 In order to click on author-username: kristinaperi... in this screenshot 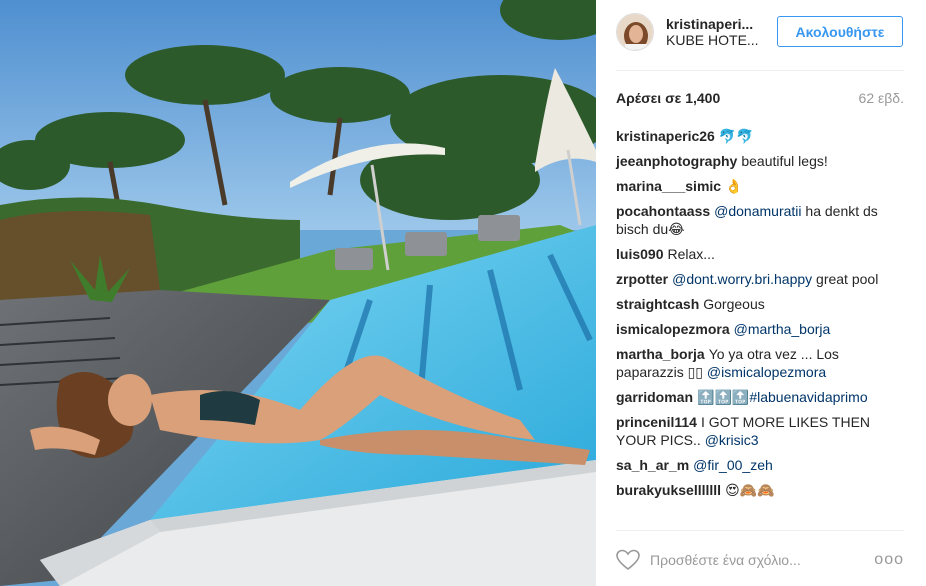, I will do `click(726, 24)`.